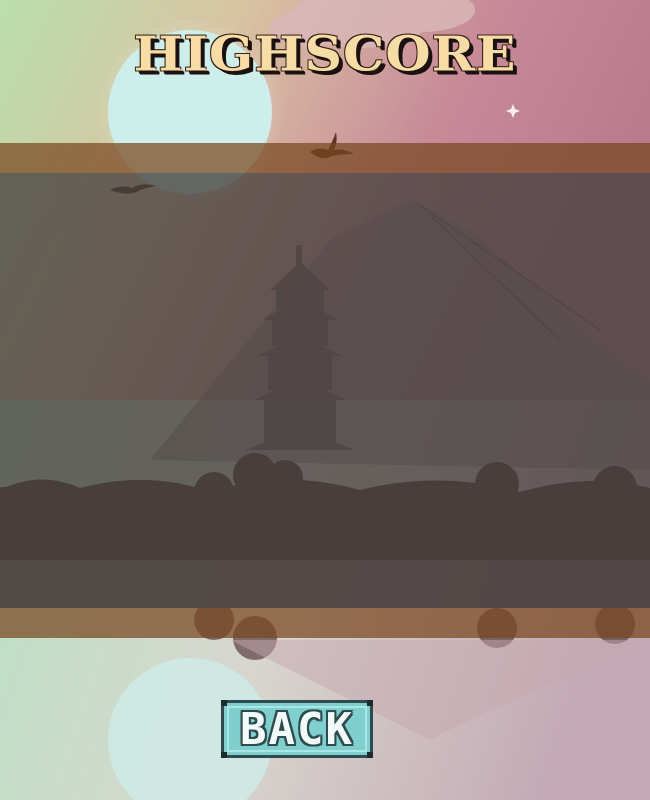 Image resolution: width=650 pixels, height=800 pixels. What do you see at coordinates (325, 54) in the screenshot?
I see `highscore-title: HIGHSCORE` at bounding box center [325, 54].